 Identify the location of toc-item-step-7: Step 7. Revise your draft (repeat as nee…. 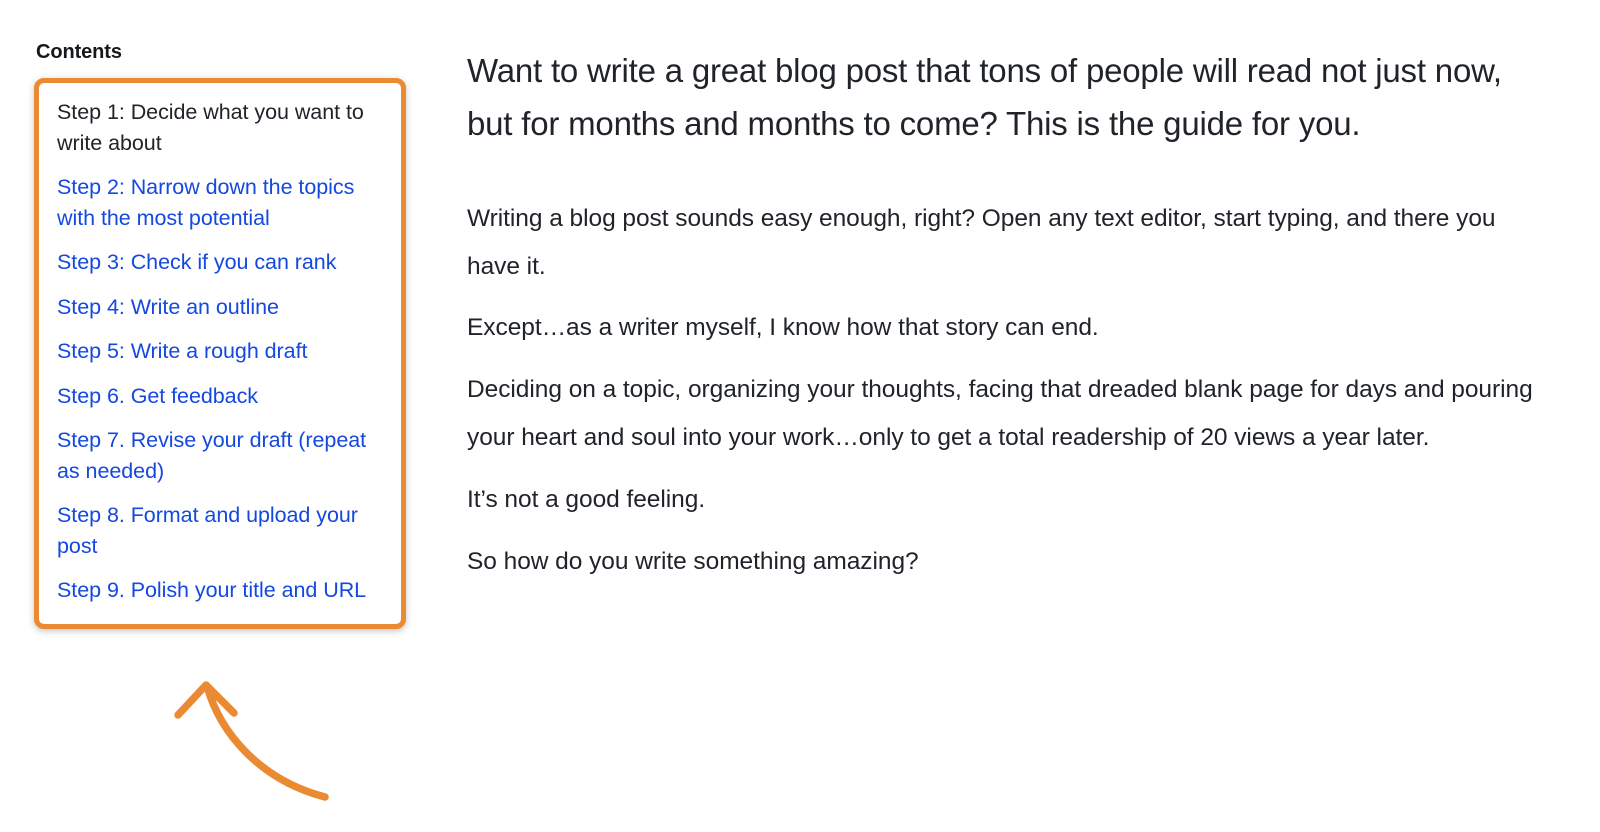
(220, 455).